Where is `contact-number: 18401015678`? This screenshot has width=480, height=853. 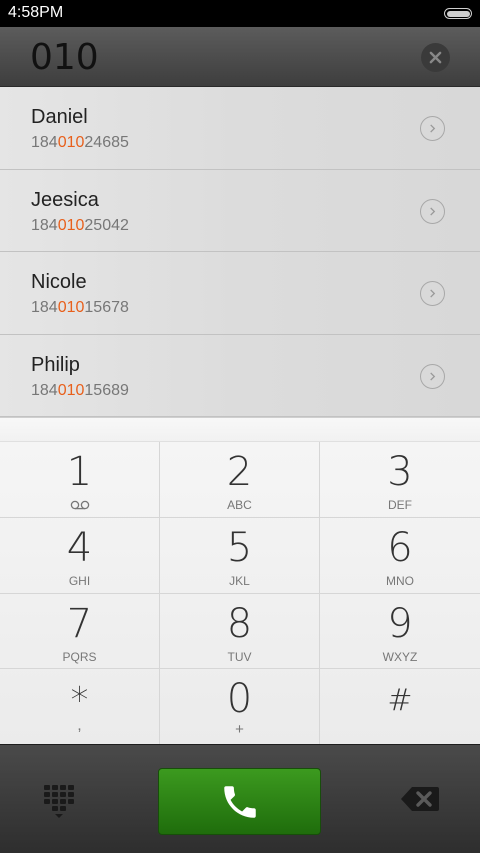 contact-number: 18401015678 is located at coordinates (80, 307).